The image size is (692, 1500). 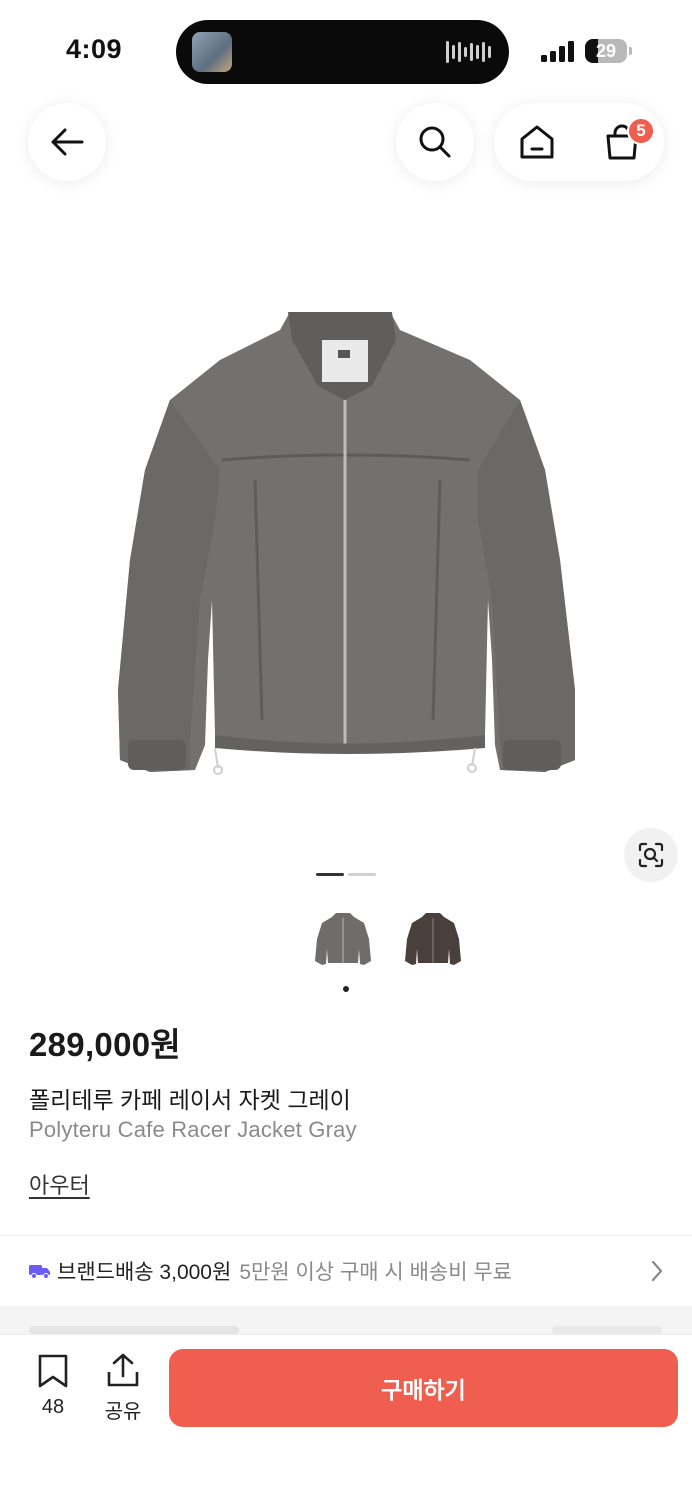 I want to click on status-time: 4:09, so click(x=94, y=49).